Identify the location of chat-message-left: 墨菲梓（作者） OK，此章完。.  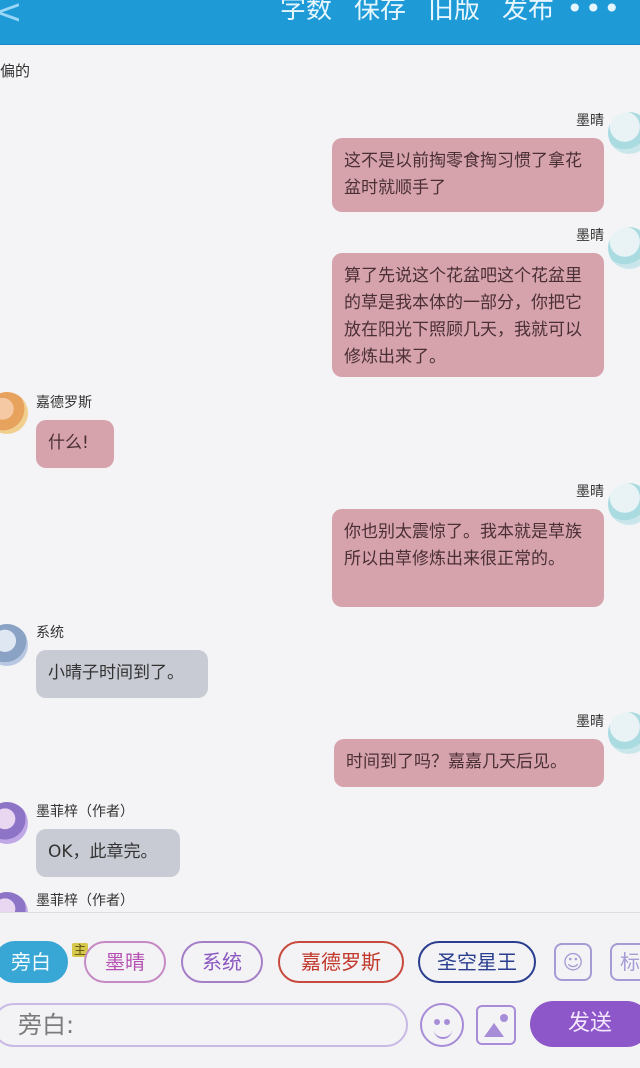
(146, 839).